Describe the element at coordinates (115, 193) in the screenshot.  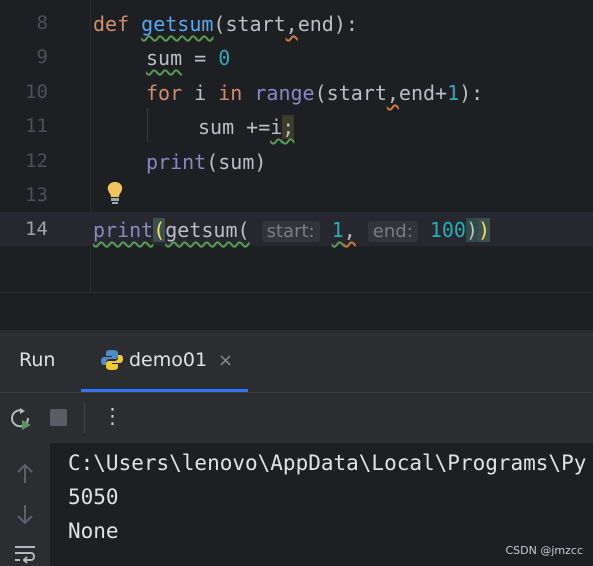
I see `lightbulb-icon` at that location.